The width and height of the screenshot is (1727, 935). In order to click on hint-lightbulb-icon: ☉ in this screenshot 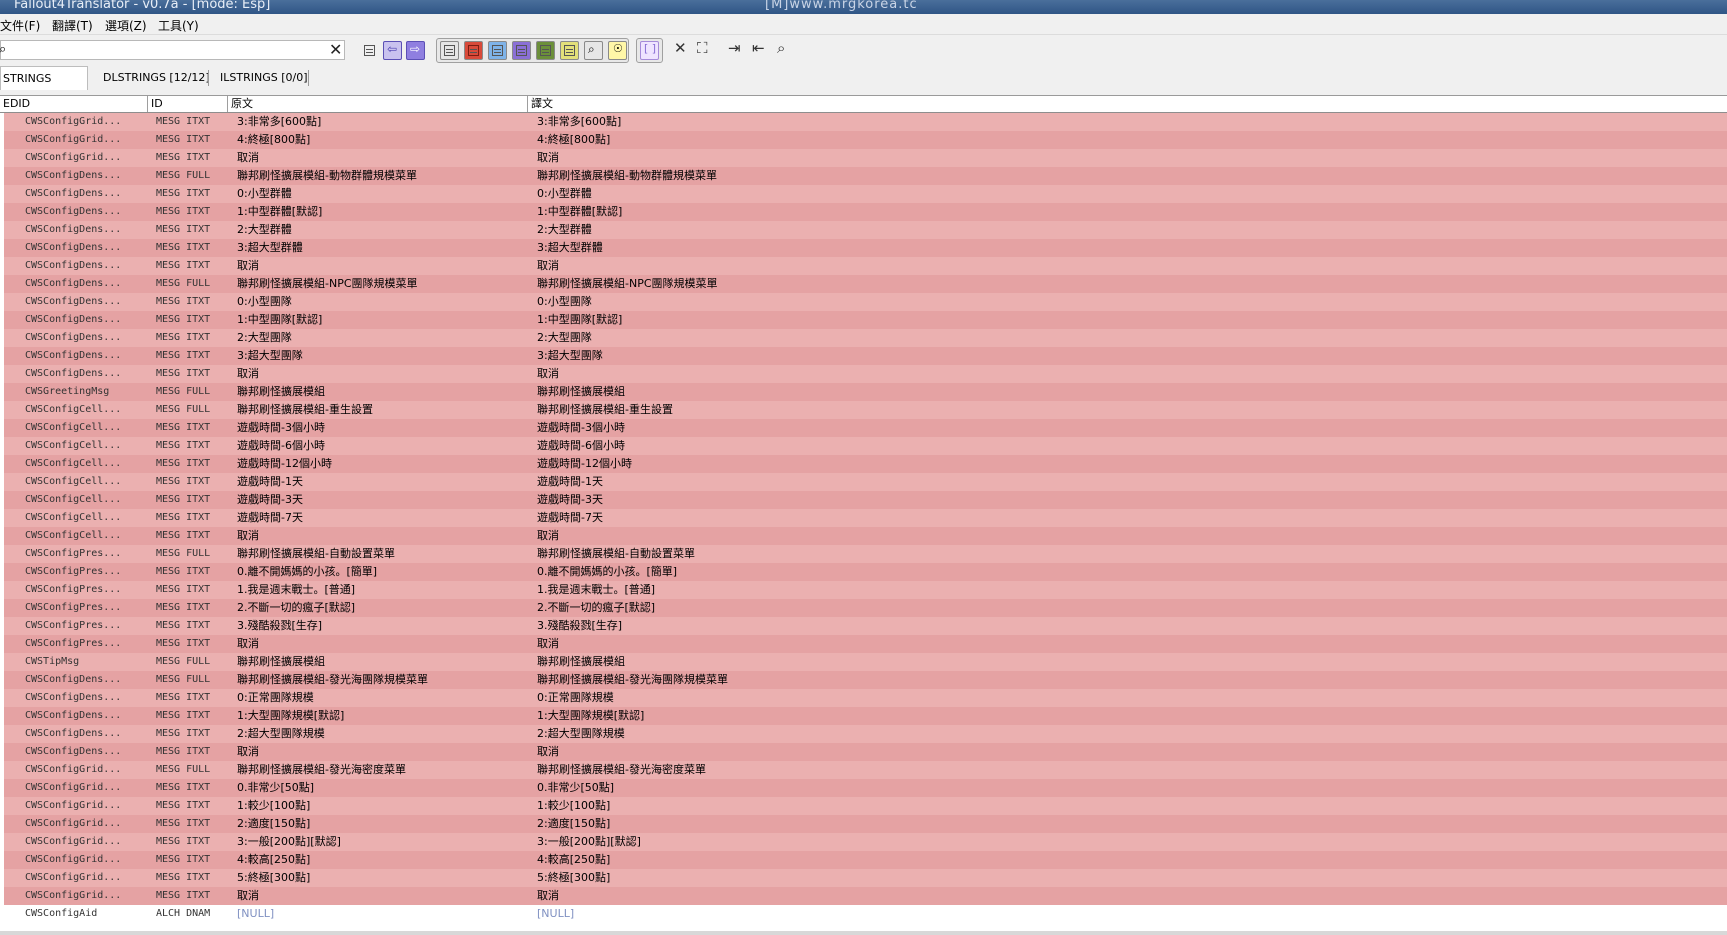, I will do `click(617, 50)`.